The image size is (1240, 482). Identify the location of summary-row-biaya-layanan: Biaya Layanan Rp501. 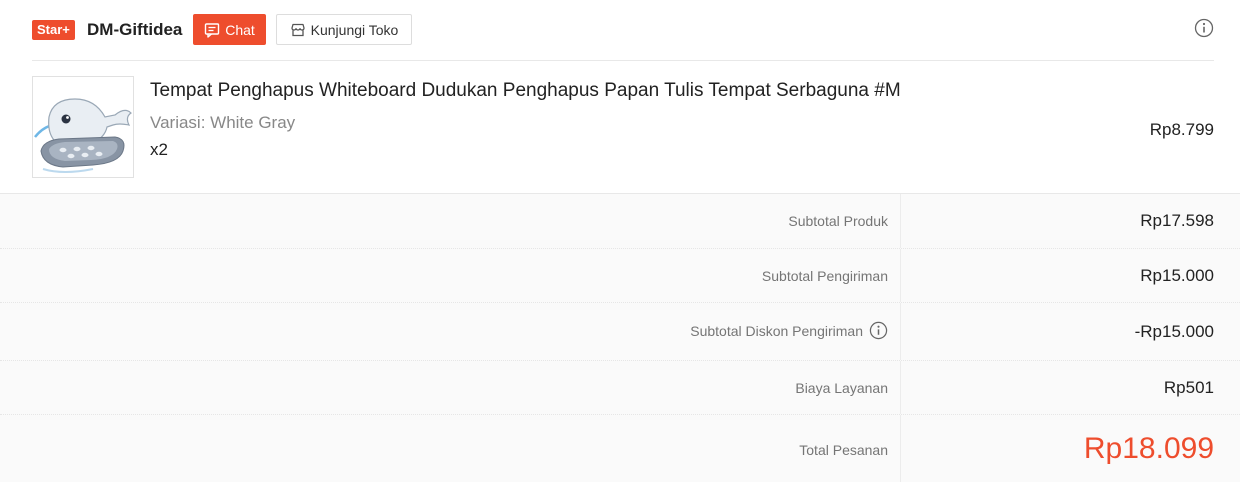
(620, 388).